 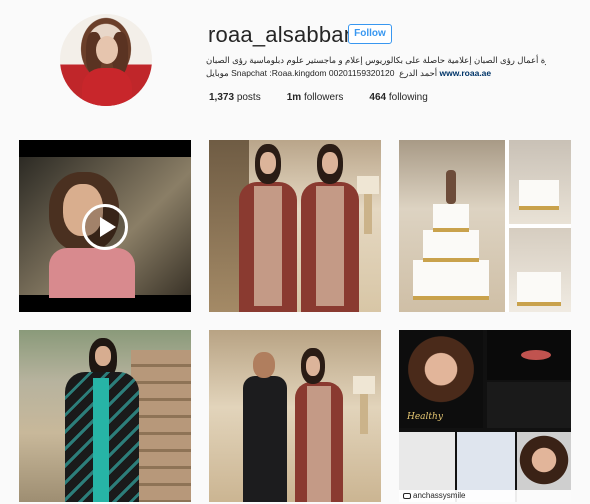 I want to click on profile-website-link: www.roaa.ae, so click(x=465, y=73).